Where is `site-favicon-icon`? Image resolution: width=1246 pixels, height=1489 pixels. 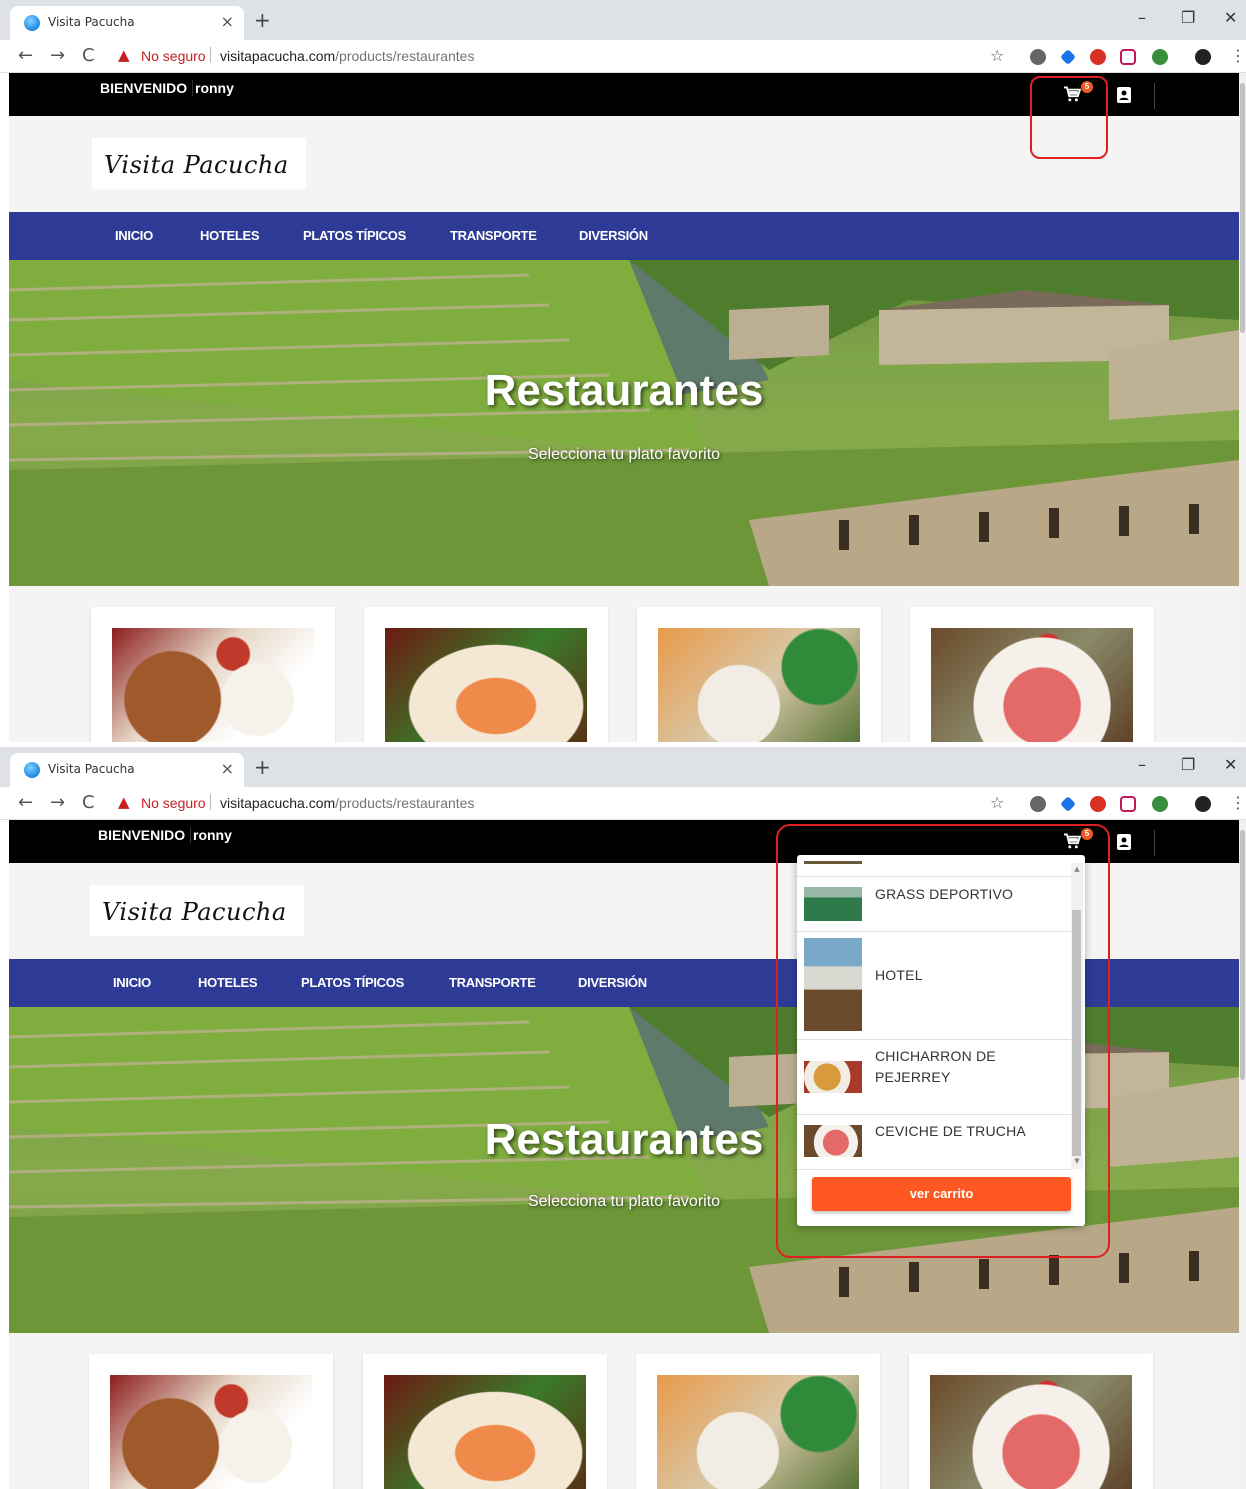 site-favicon-icon is located at coordinates (32, 23).